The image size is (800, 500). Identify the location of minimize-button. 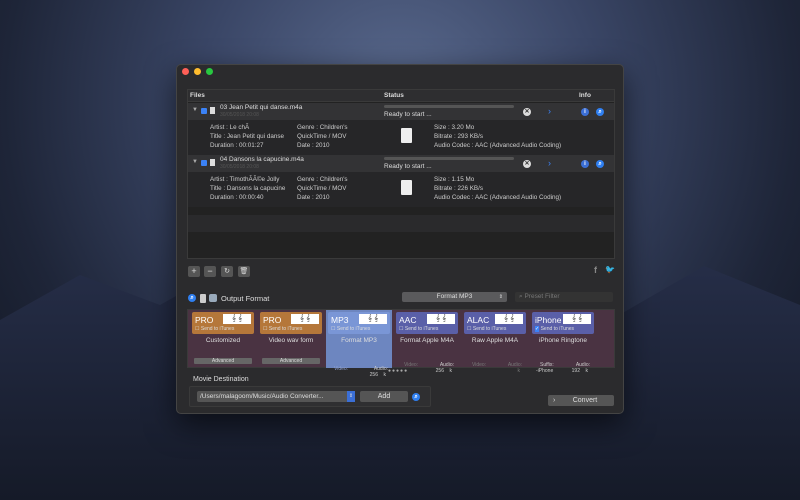
(197, 71).